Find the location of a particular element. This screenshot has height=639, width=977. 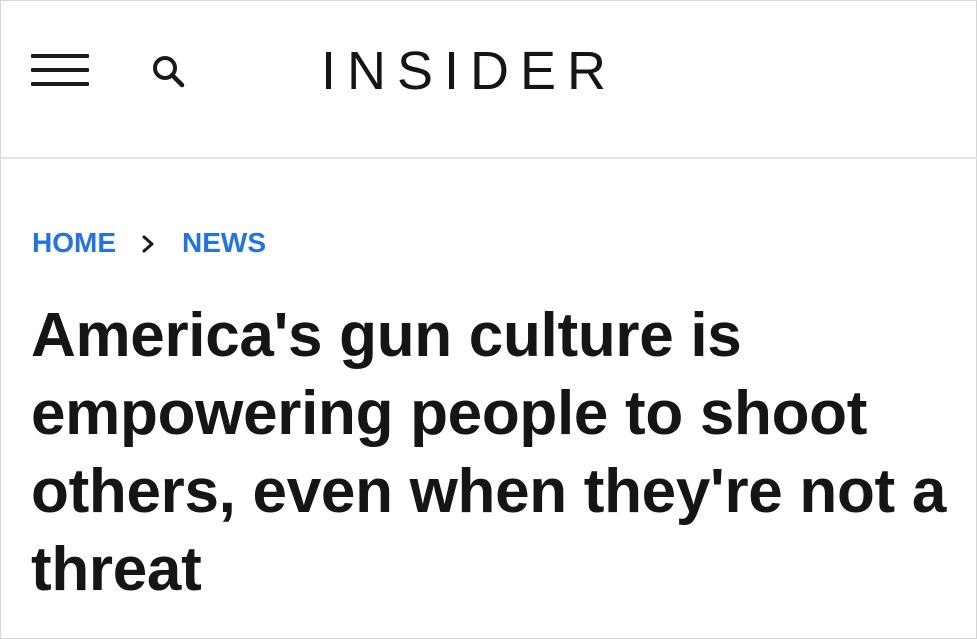

search-icon is located at coordinates (170, 72).